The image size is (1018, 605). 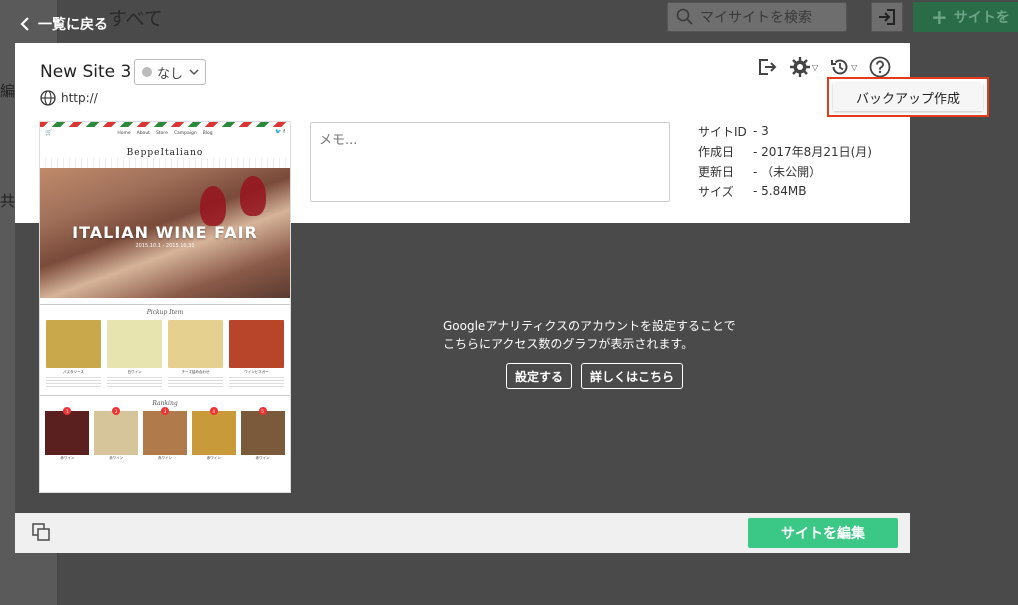 I want to click on help-icon, so click(x=880, y=67).